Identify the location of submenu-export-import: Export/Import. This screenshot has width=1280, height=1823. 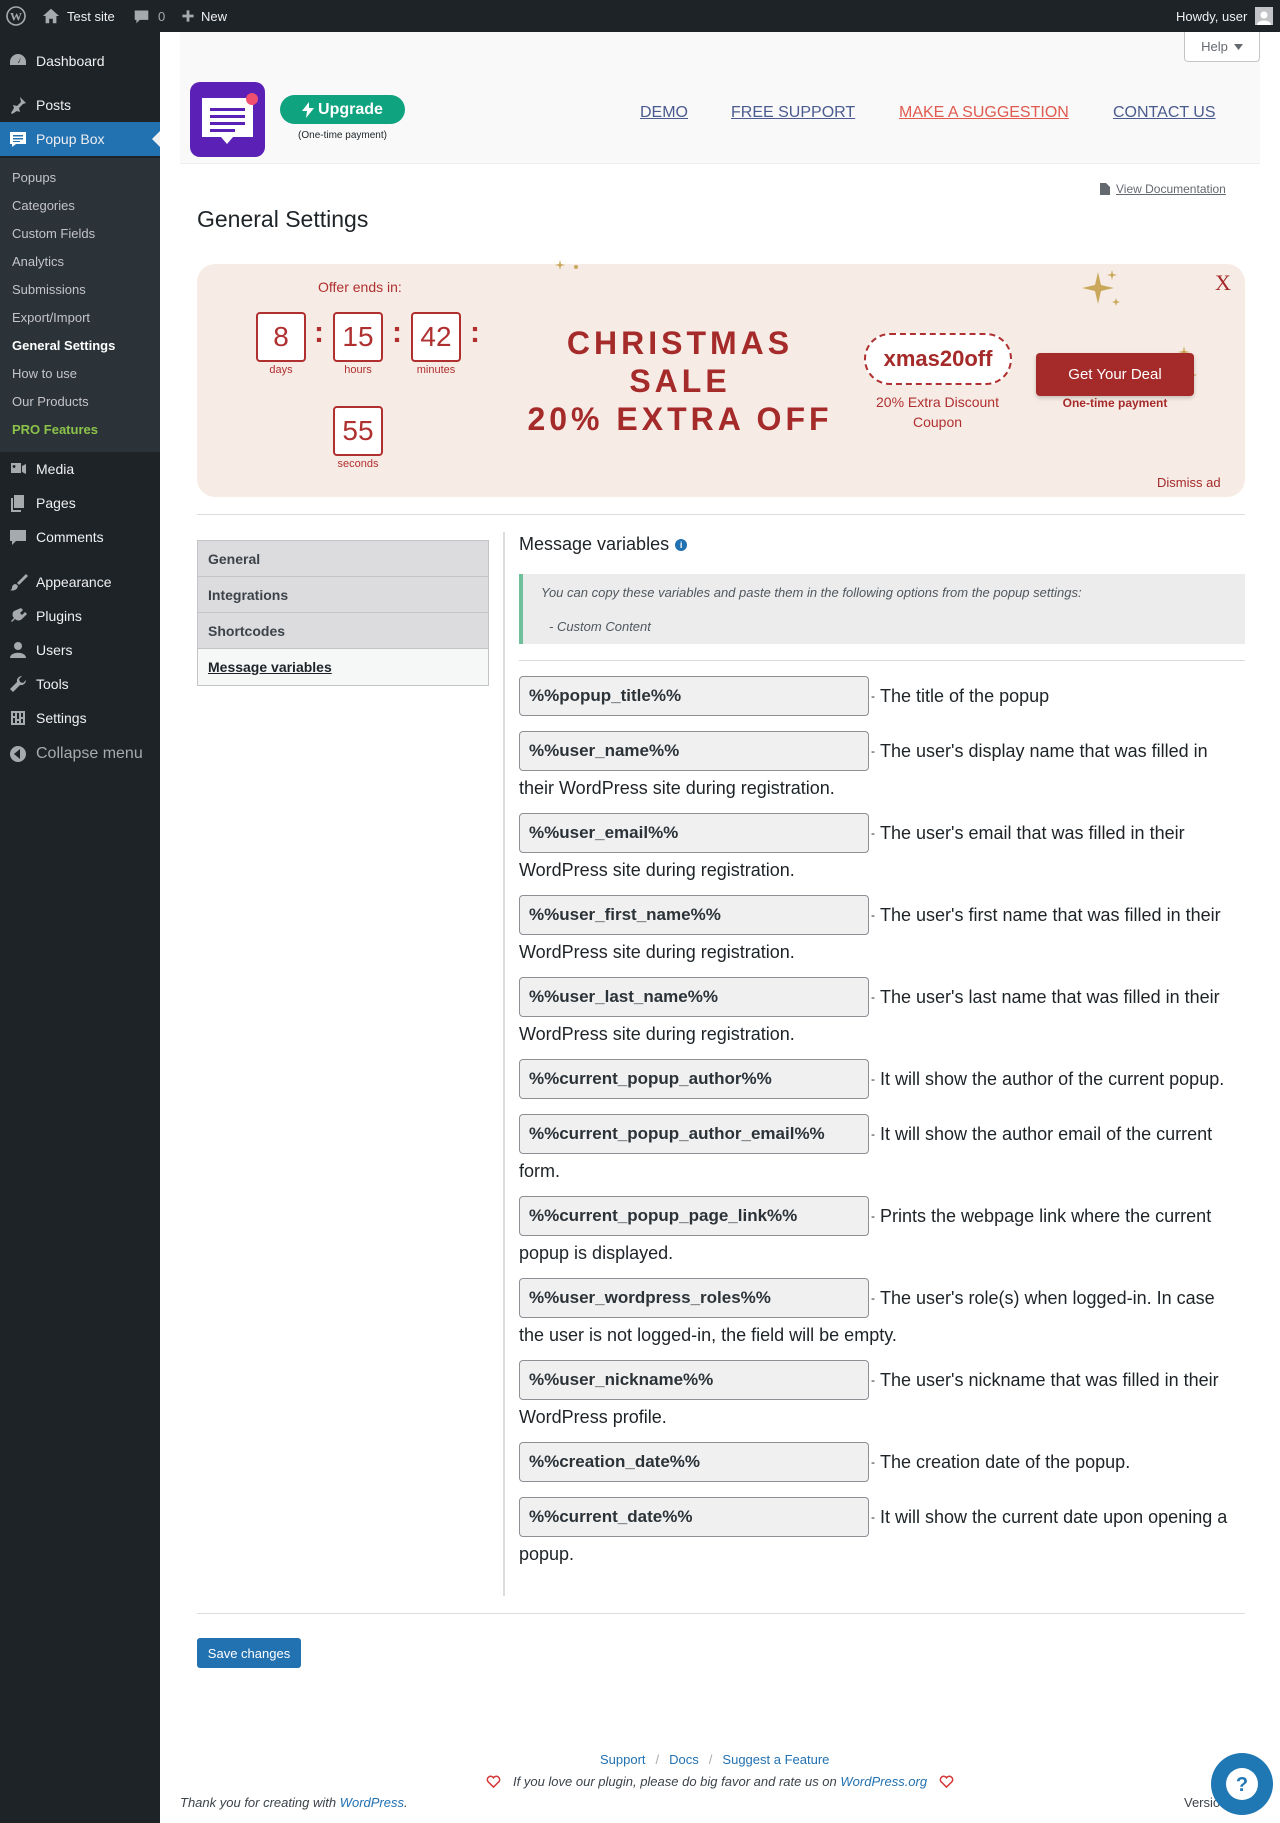
(51, 317).